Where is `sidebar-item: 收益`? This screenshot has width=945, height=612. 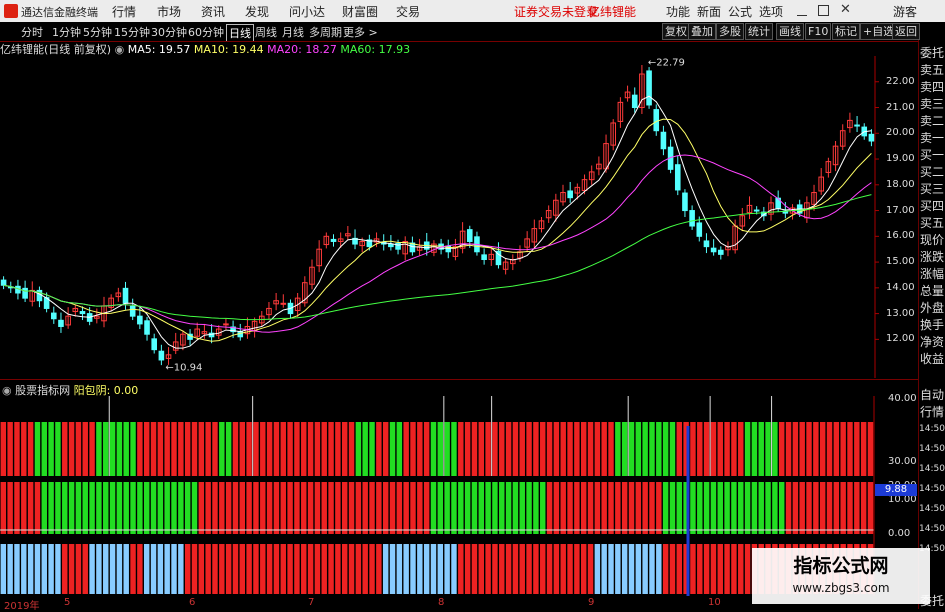 sidebar-item: 收益 is located at coordinates (932, 358).